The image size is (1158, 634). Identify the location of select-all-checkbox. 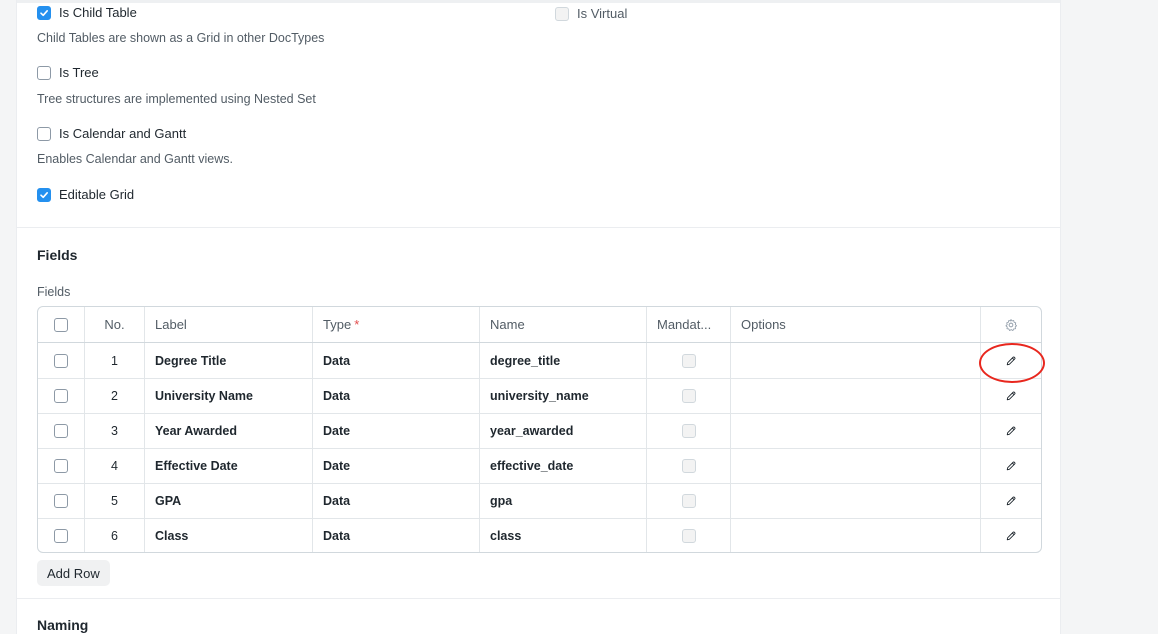
(61, 324).